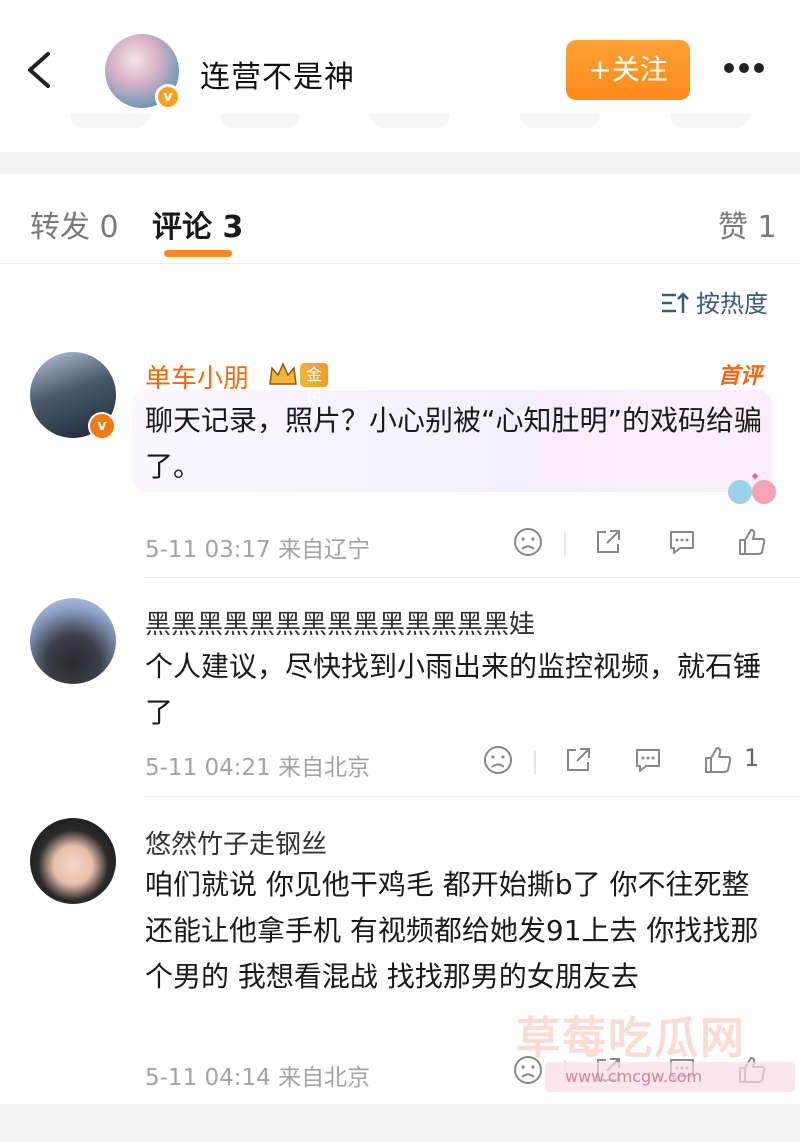  I want to click on sort-label: 按热度, so click(732, 304).